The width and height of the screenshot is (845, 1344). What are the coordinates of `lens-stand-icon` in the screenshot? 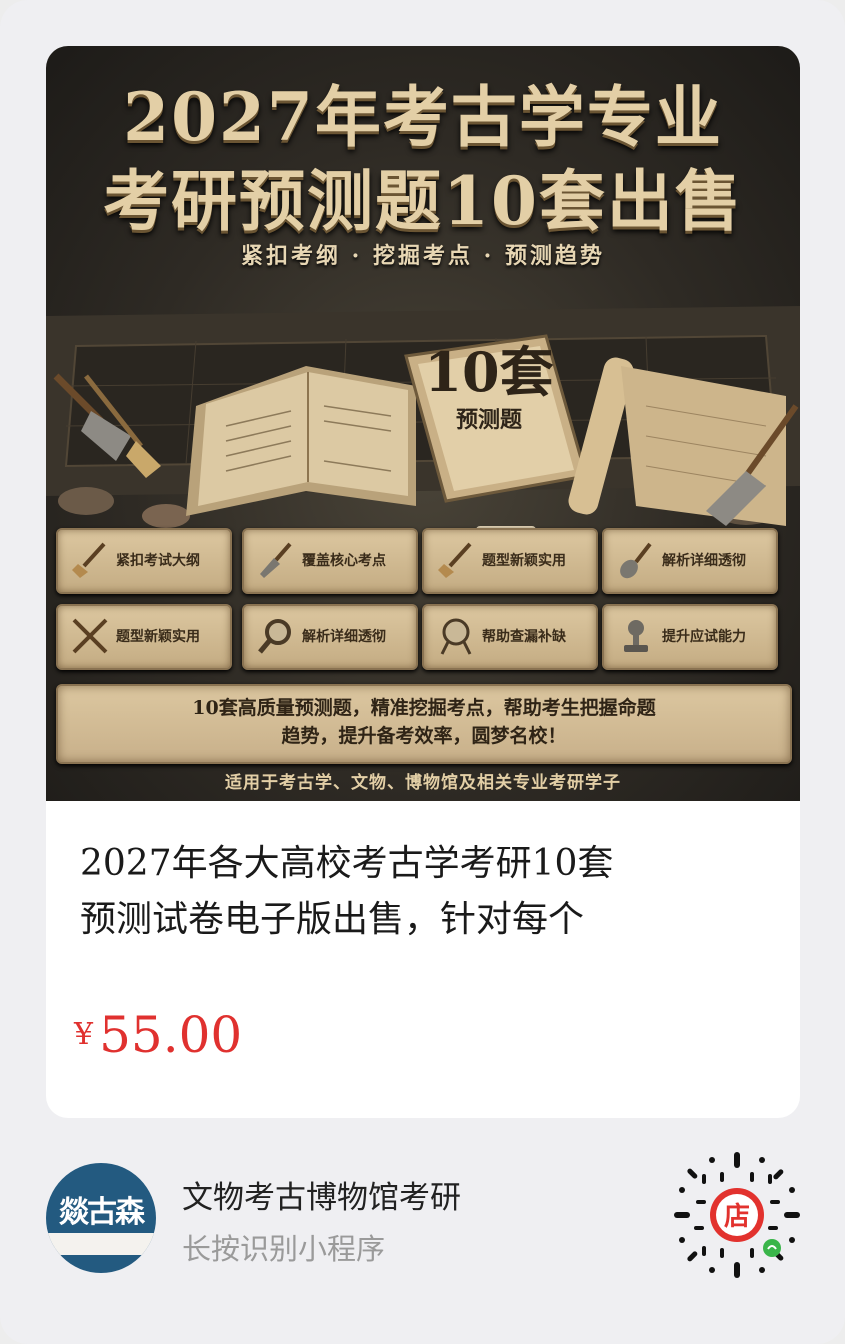 It's located at (456, 636).